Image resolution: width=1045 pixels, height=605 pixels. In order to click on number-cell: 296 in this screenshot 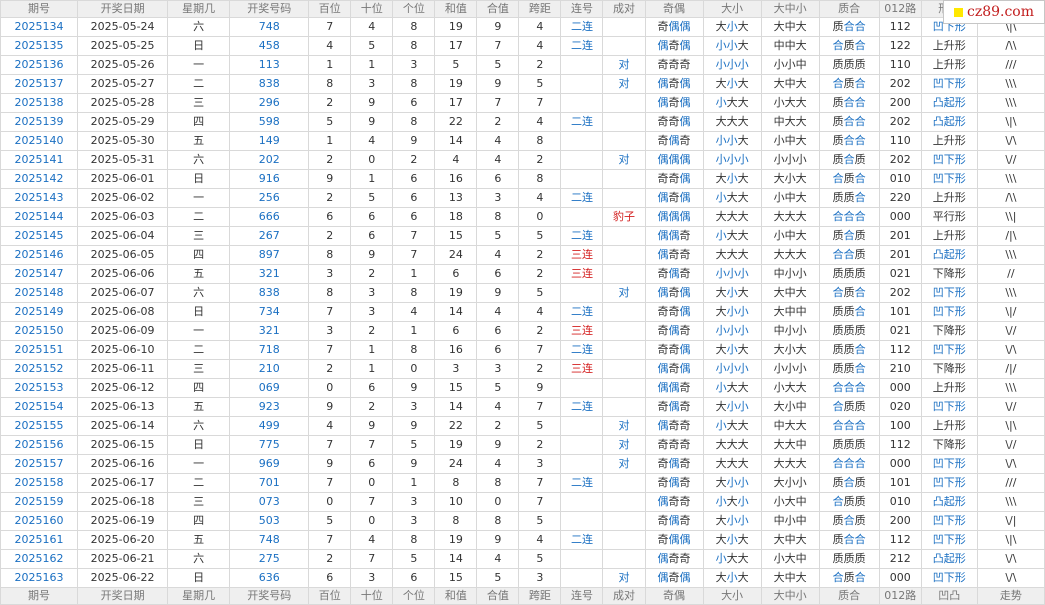, I will do `click(269, 103)`.